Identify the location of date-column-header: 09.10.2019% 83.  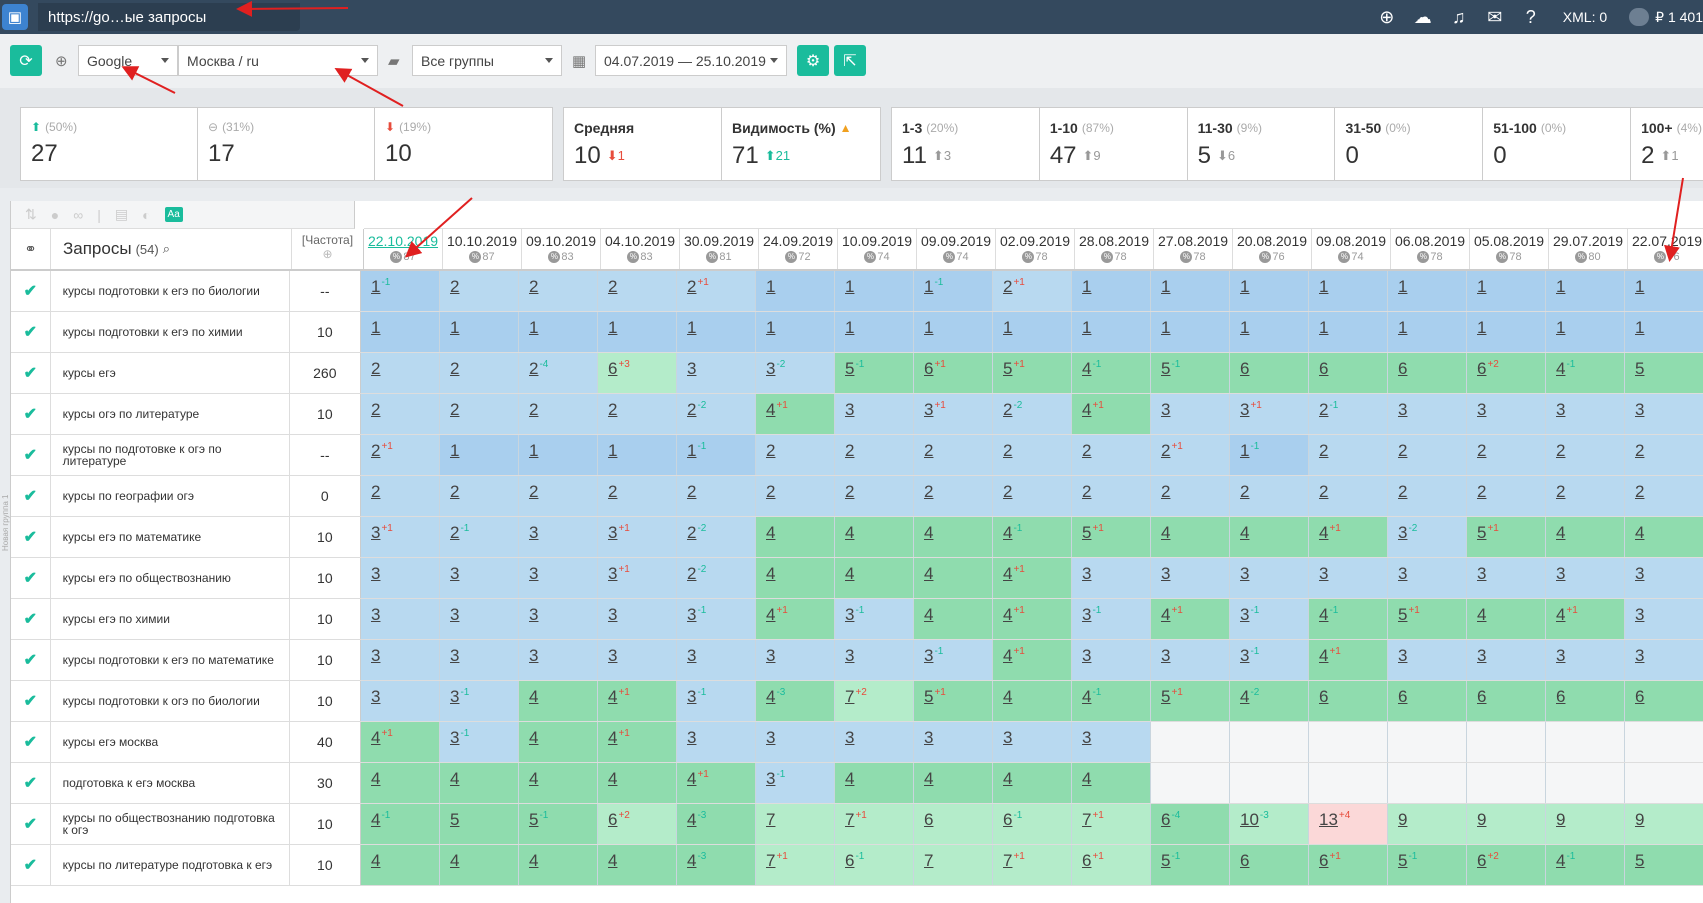
(561, 249).